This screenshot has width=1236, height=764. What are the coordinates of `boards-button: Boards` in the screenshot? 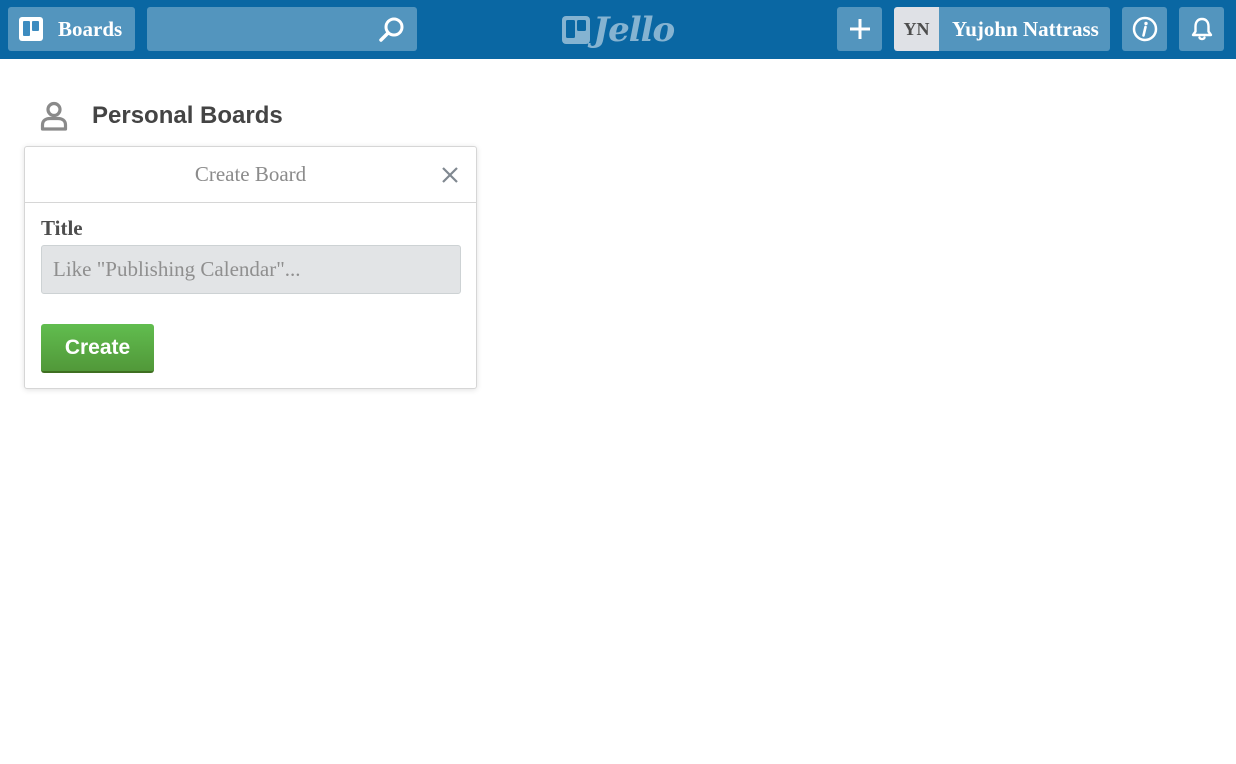 It's located at (71, 29).